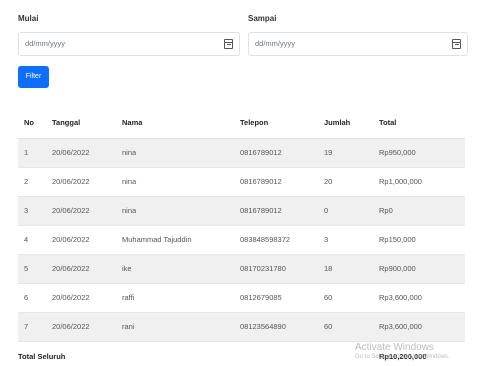  Describe the element at coordinates (35, 327) in the screenshot. I see `cell-no: 7` at that location.